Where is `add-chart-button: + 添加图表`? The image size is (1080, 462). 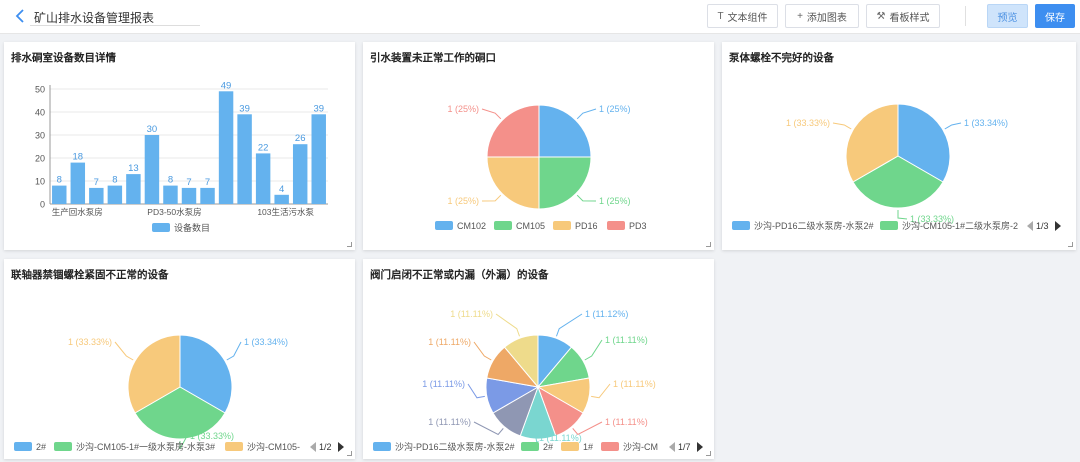 add-chart-button: + 添加图表 is located at coordinates (822, 16).